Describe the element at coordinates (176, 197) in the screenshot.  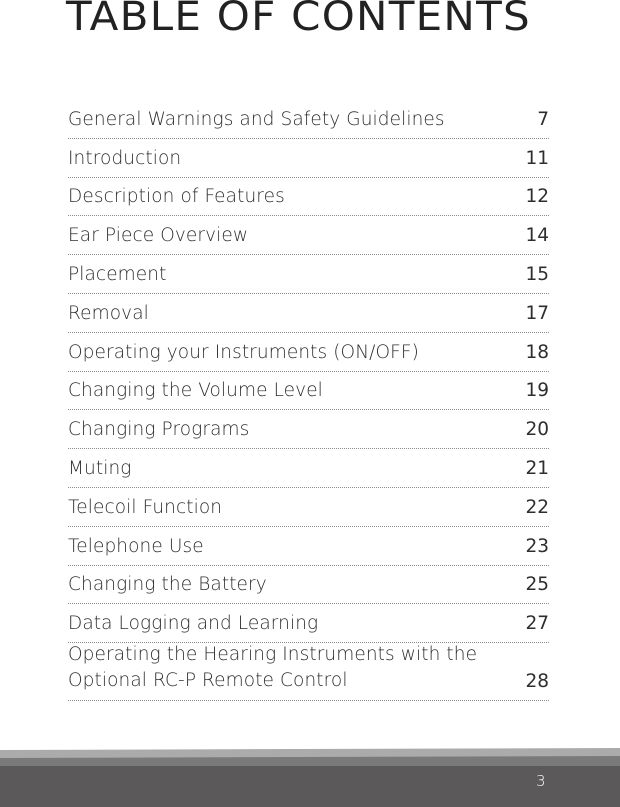
I see `toc-entry-title: Description of Features` at that location.